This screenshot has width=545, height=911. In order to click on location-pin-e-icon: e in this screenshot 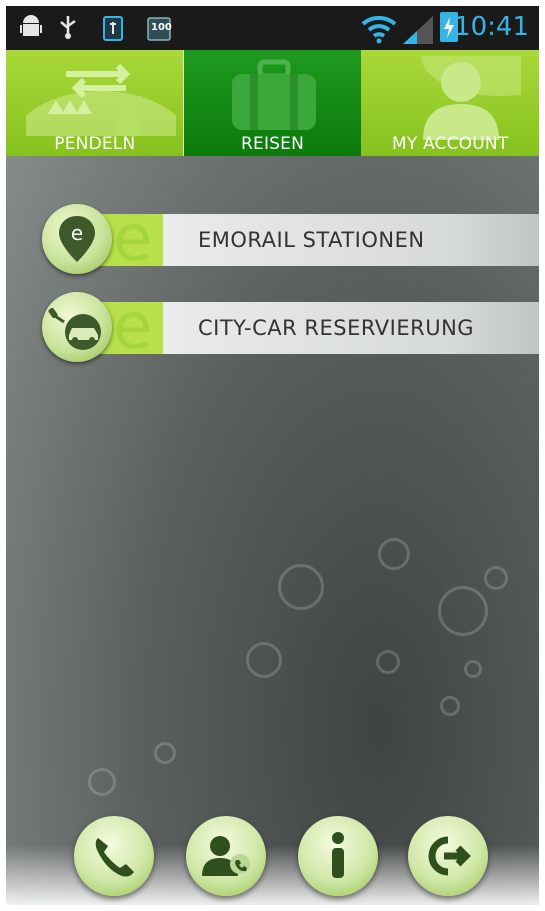, I will do `click(77, 239)`.